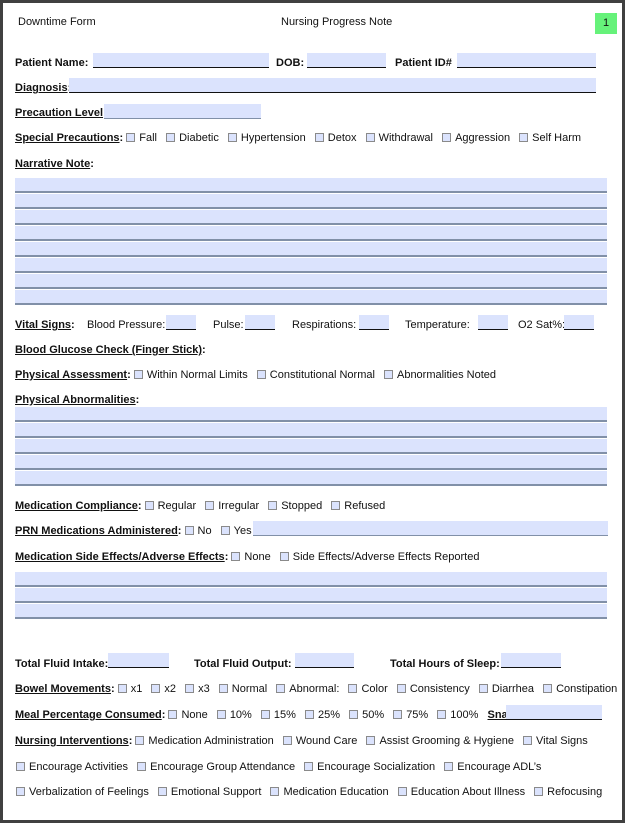  Describe the element at coordinates (461, 792) in the screenshot. I see `option-education-about-illness: Education About Illness` at that location.